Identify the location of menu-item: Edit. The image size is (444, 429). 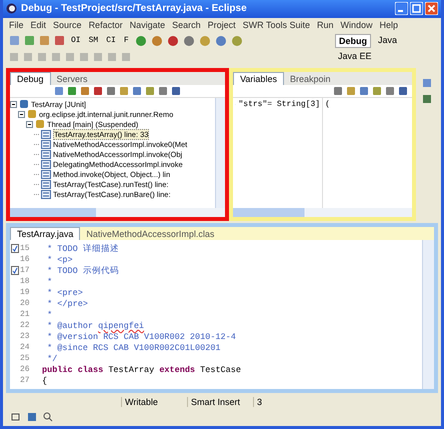
(38, 25).